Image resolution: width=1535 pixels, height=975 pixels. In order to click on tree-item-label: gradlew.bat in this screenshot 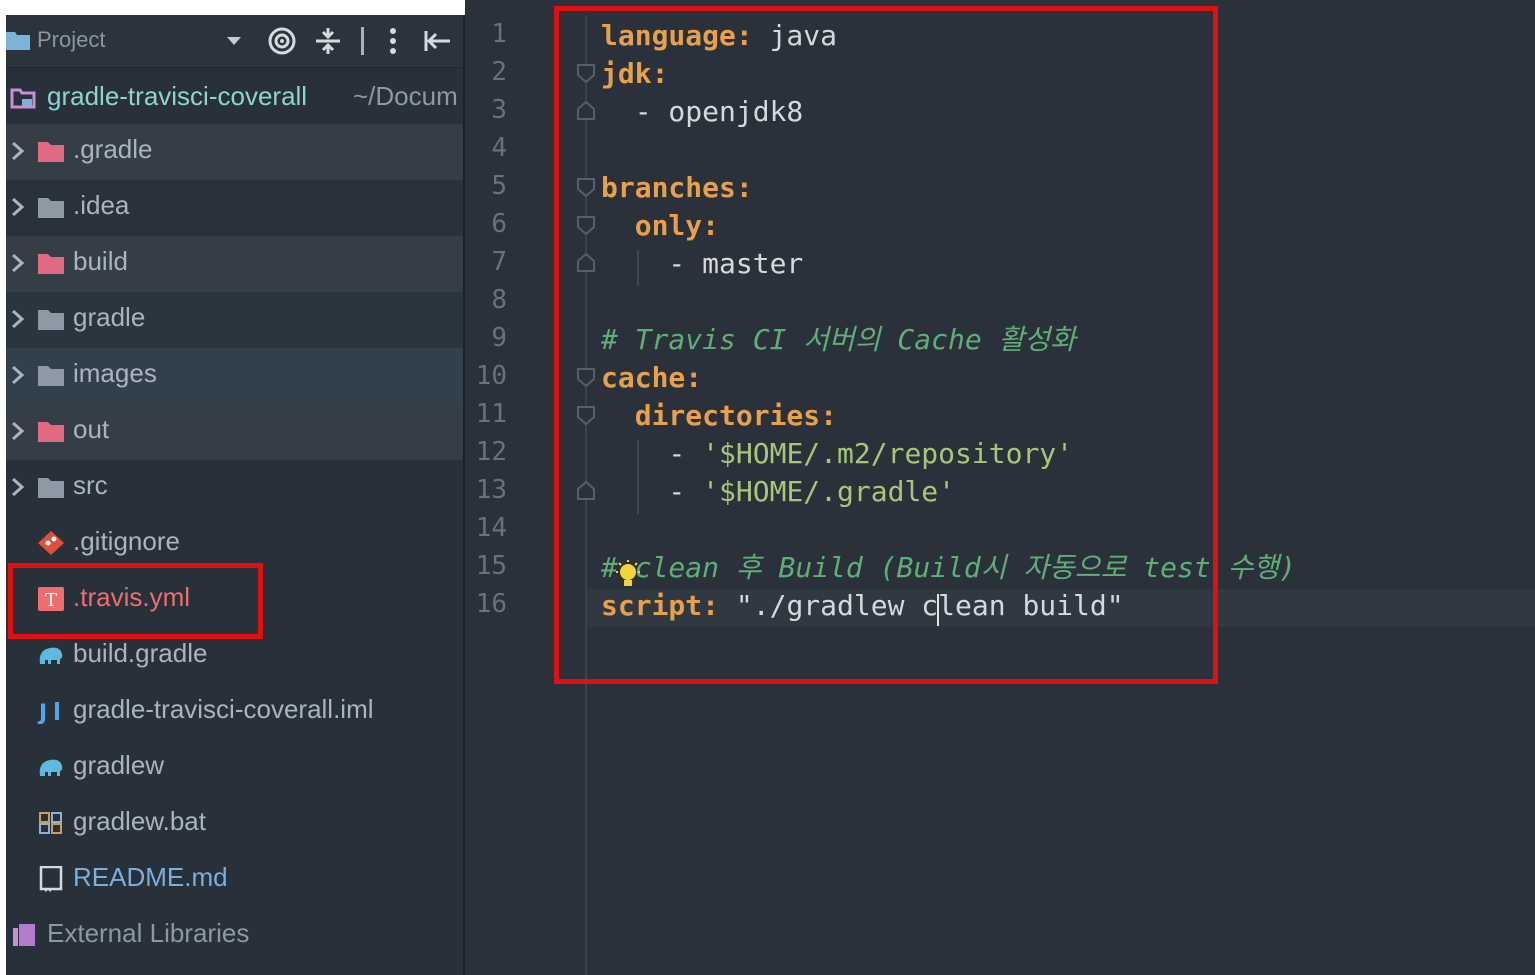, I will do `click(139, 821)`.